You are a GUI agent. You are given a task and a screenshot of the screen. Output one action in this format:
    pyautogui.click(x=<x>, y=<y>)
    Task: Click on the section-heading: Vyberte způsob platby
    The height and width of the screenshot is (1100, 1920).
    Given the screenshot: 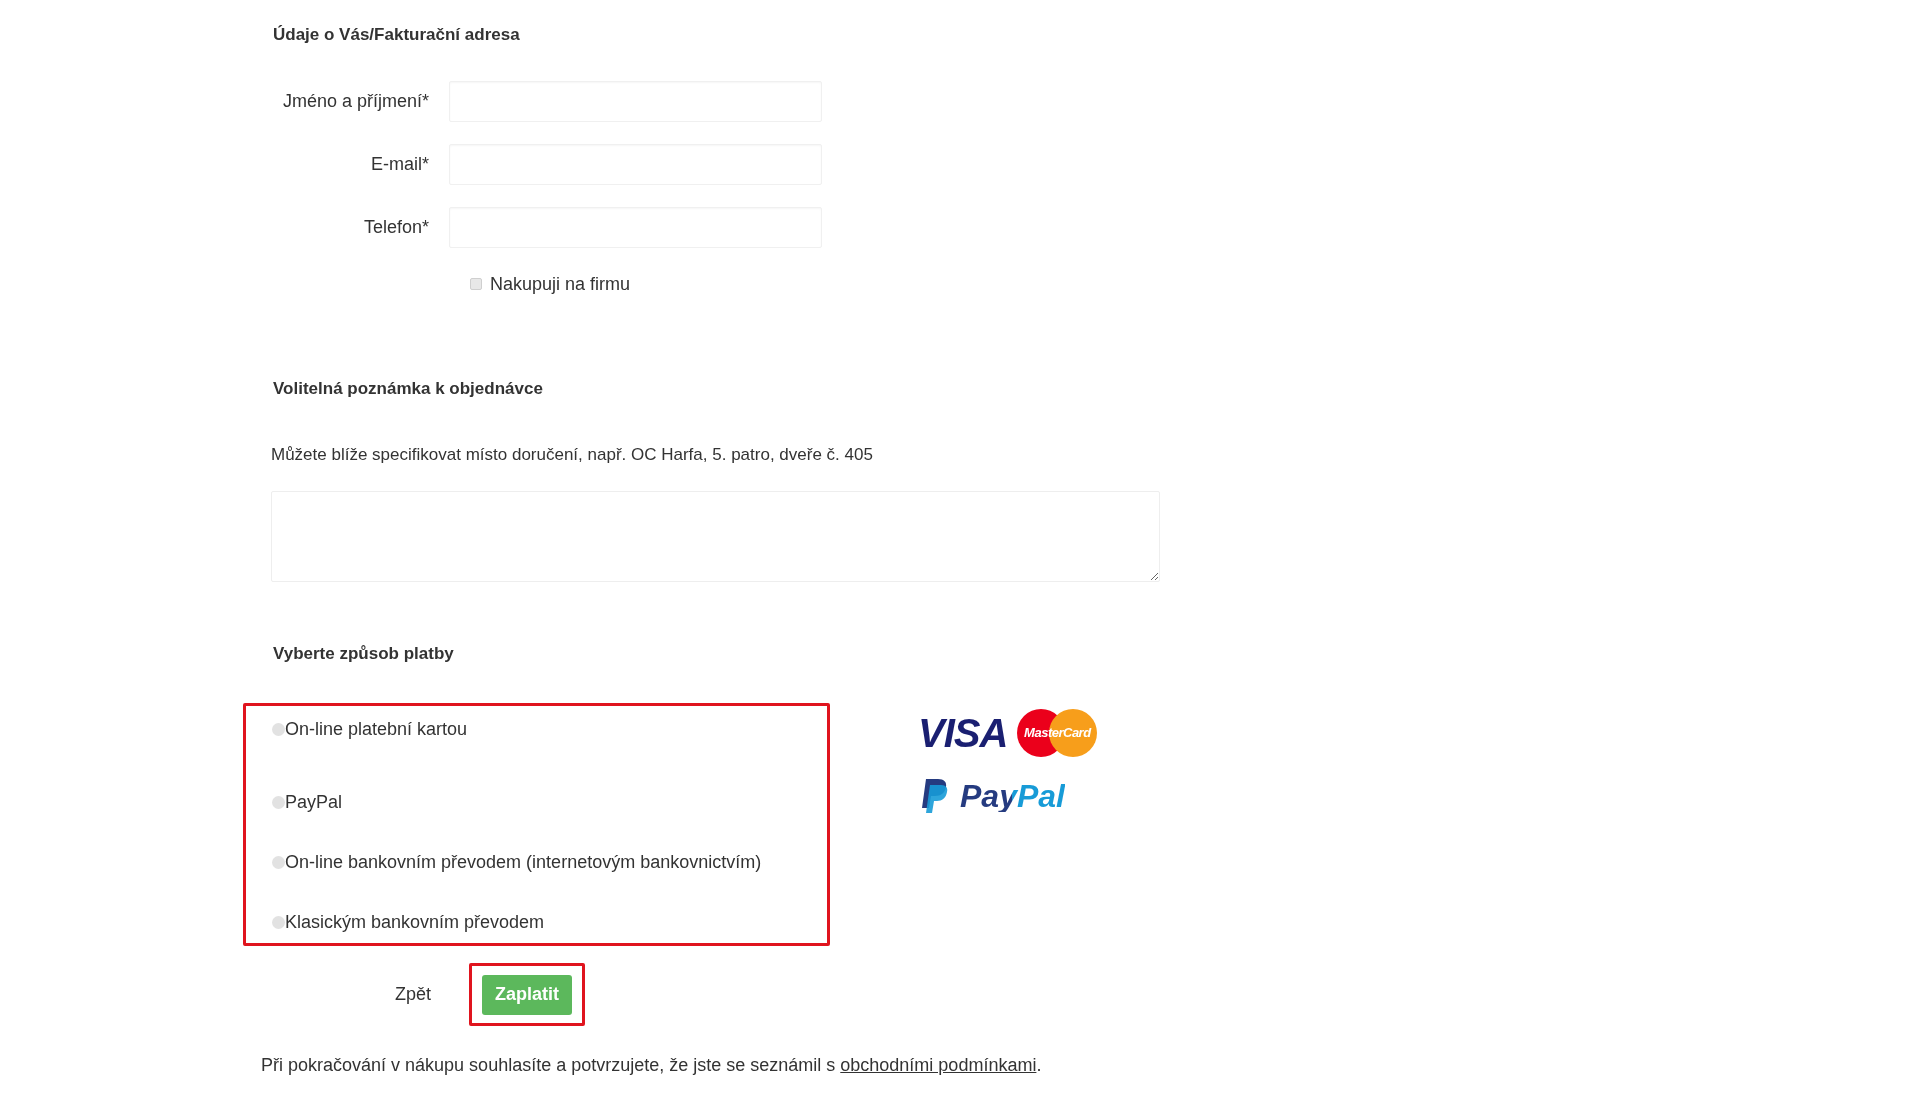 What is the action you would take?
    pyautogui.click(x=363, y=653)
    